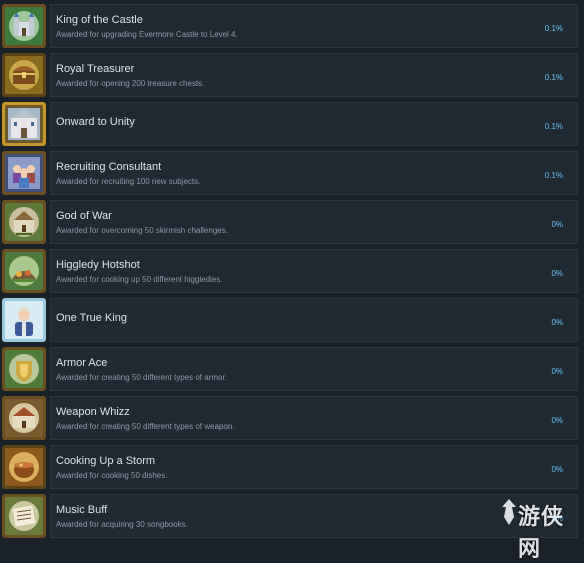 This screenshot has height=563, width=584. Describe the element at coordinates (24, 467) in the screenshot. I see `cooking-pot-icon` at that location.